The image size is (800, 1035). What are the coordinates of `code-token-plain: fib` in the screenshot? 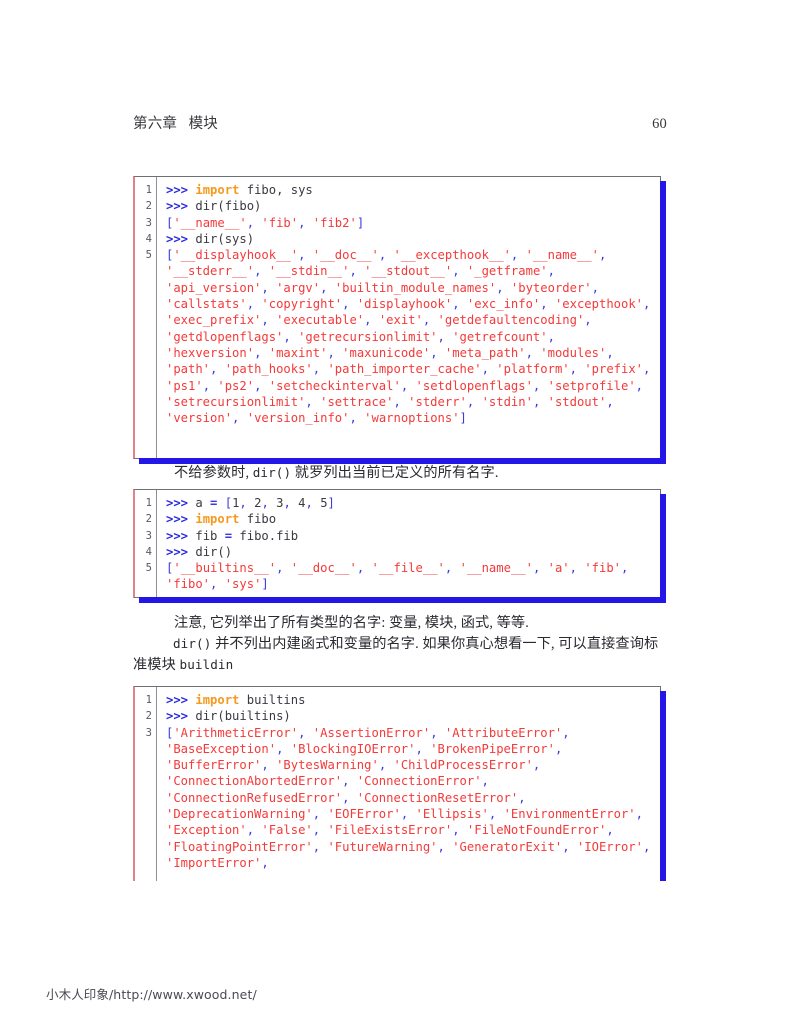 It's located at (210, 535).